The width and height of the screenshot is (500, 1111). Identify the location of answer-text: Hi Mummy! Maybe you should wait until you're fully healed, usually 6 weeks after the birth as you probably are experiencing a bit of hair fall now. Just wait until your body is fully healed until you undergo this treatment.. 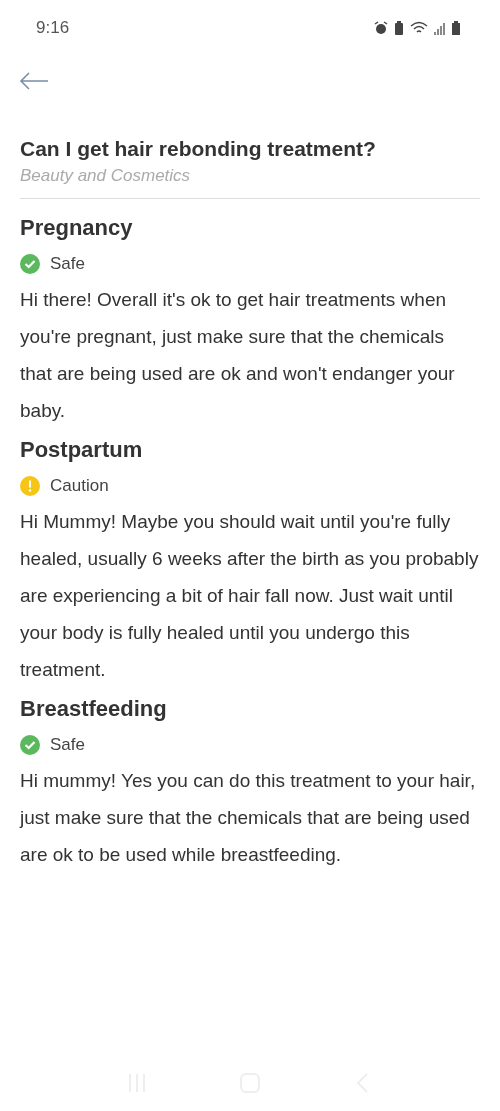
(250, 596).